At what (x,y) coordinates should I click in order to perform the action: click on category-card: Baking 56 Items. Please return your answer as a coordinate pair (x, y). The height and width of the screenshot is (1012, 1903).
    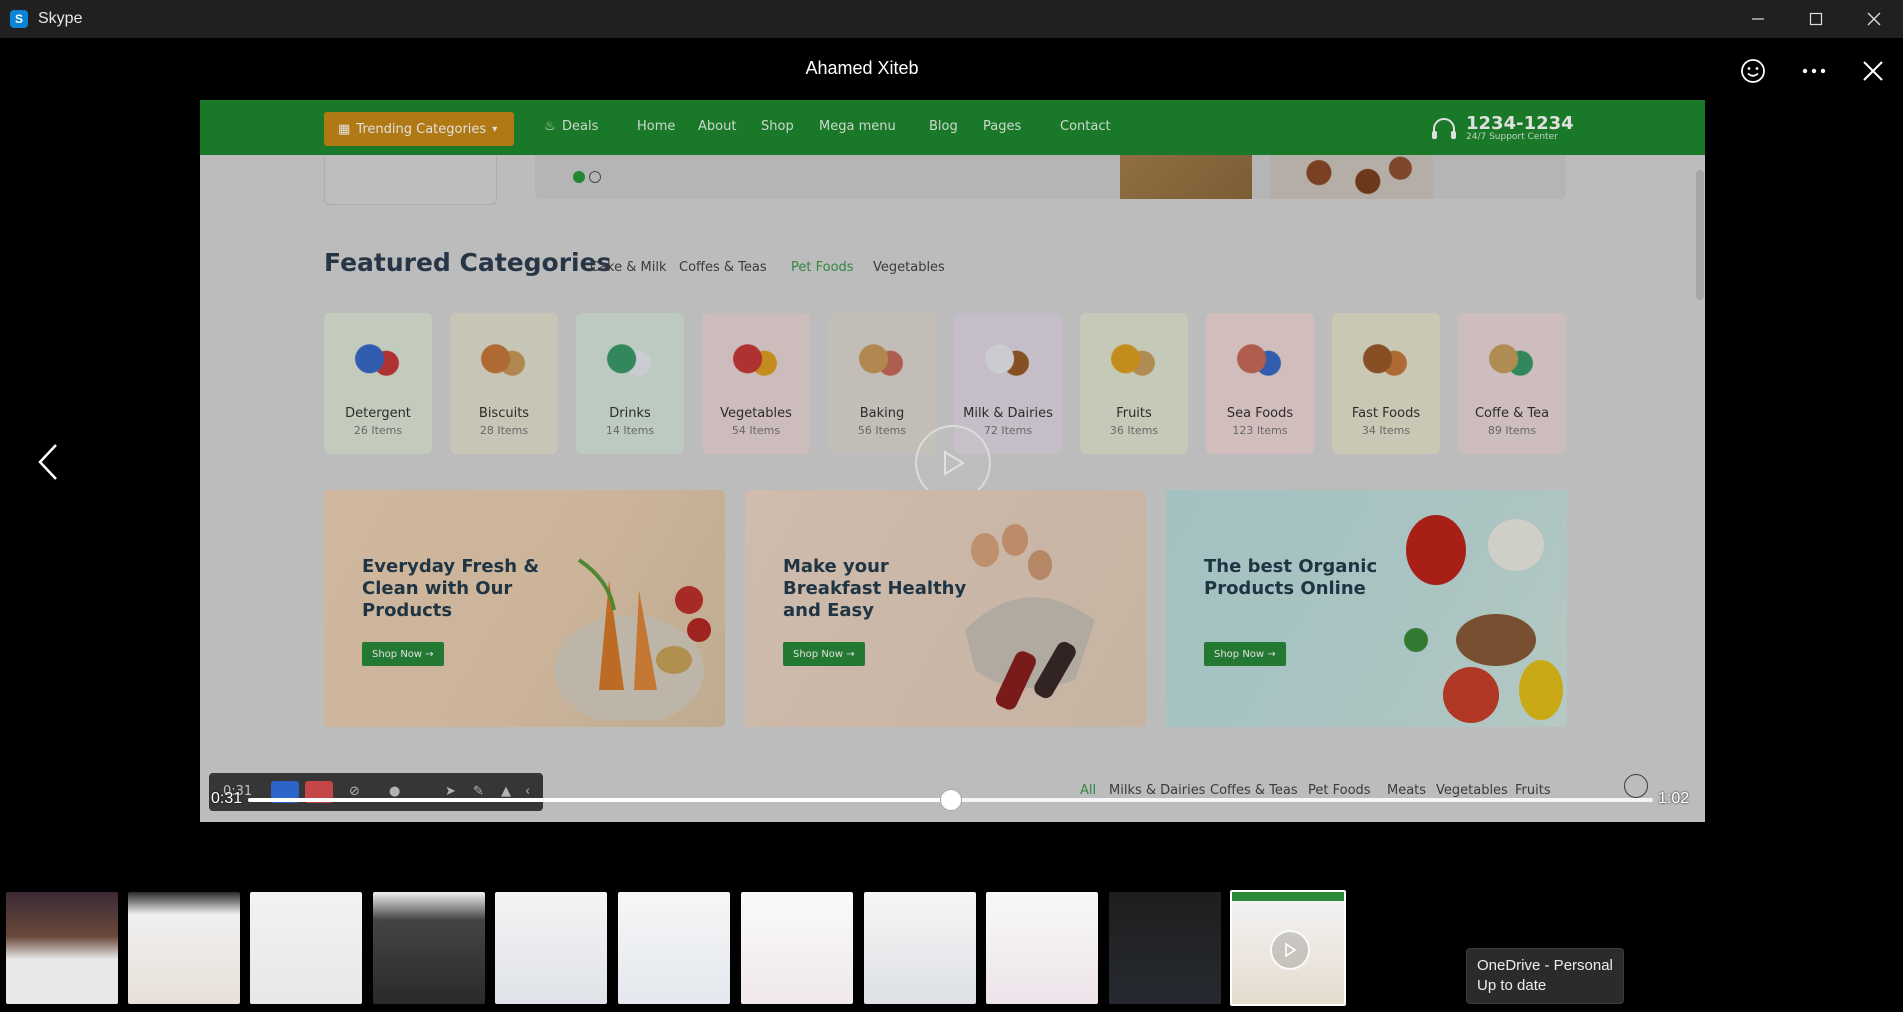
    Looking at the image, I should click on (882, 383).